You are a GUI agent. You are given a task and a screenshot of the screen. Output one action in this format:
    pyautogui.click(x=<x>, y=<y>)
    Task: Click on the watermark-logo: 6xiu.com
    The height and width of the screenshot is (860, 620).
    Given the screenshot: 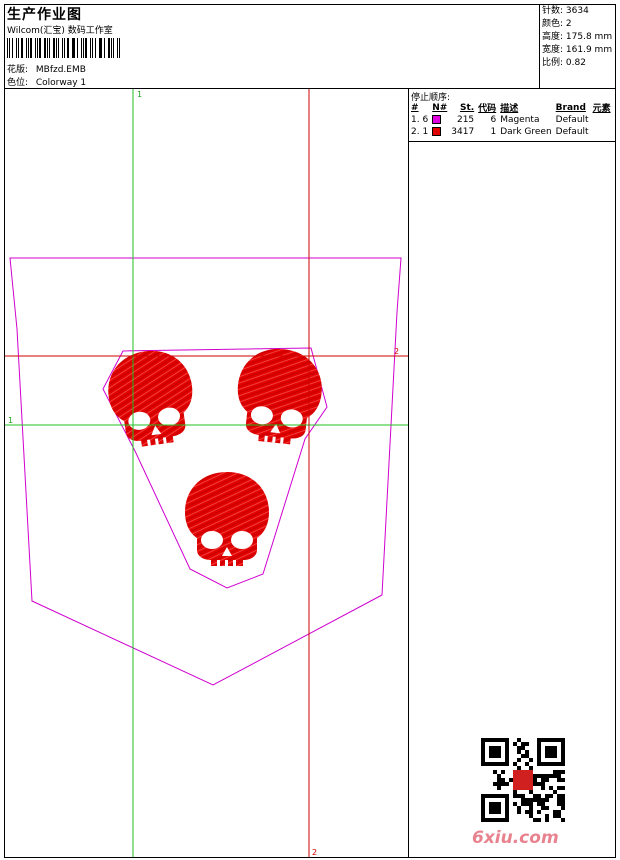 What is the action you would take?
    pyautogui.click(x=515, y=838)
    